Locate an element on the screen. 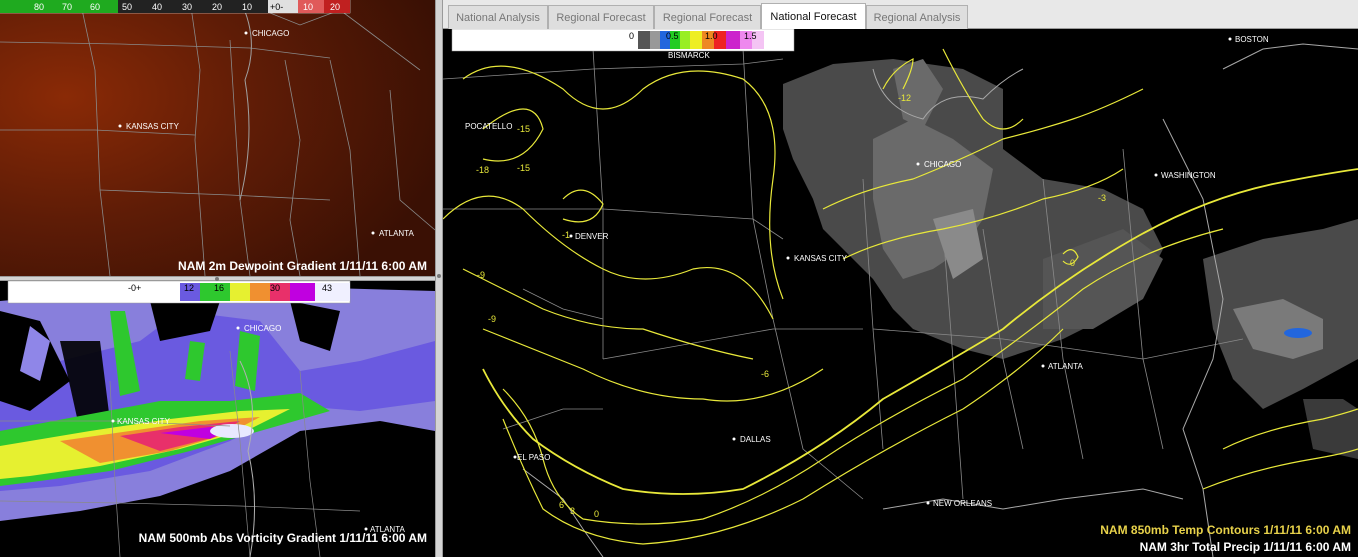 The height and width of the screenshot is (557, 1358). contour-label: -1 is located at coordinates (566, 235).